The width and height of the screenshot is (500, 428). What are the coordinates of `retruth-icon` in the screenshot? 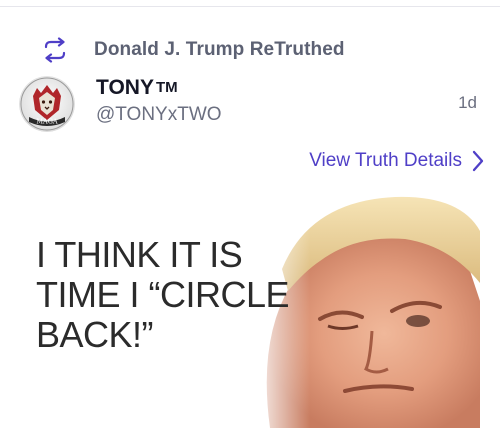 It's located at (55, 50).